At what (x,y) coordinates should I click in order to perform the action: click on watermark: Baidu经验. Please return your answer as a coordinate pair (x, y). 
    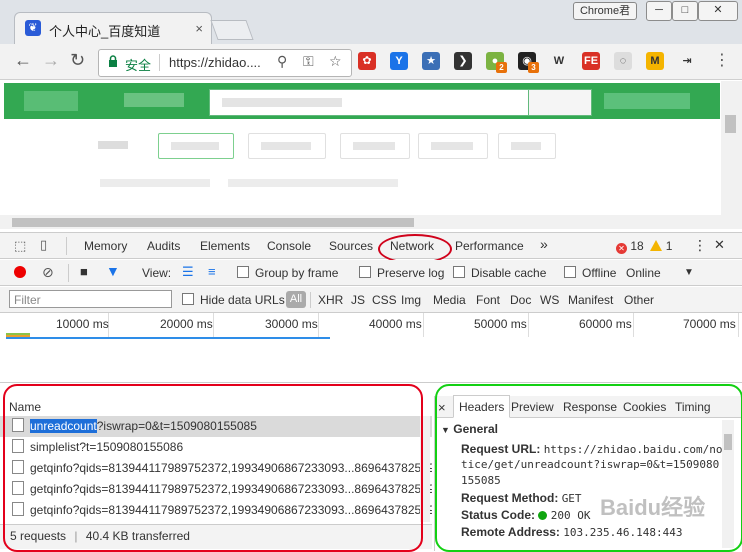
    Looking at the image, I should click on (653, 507).